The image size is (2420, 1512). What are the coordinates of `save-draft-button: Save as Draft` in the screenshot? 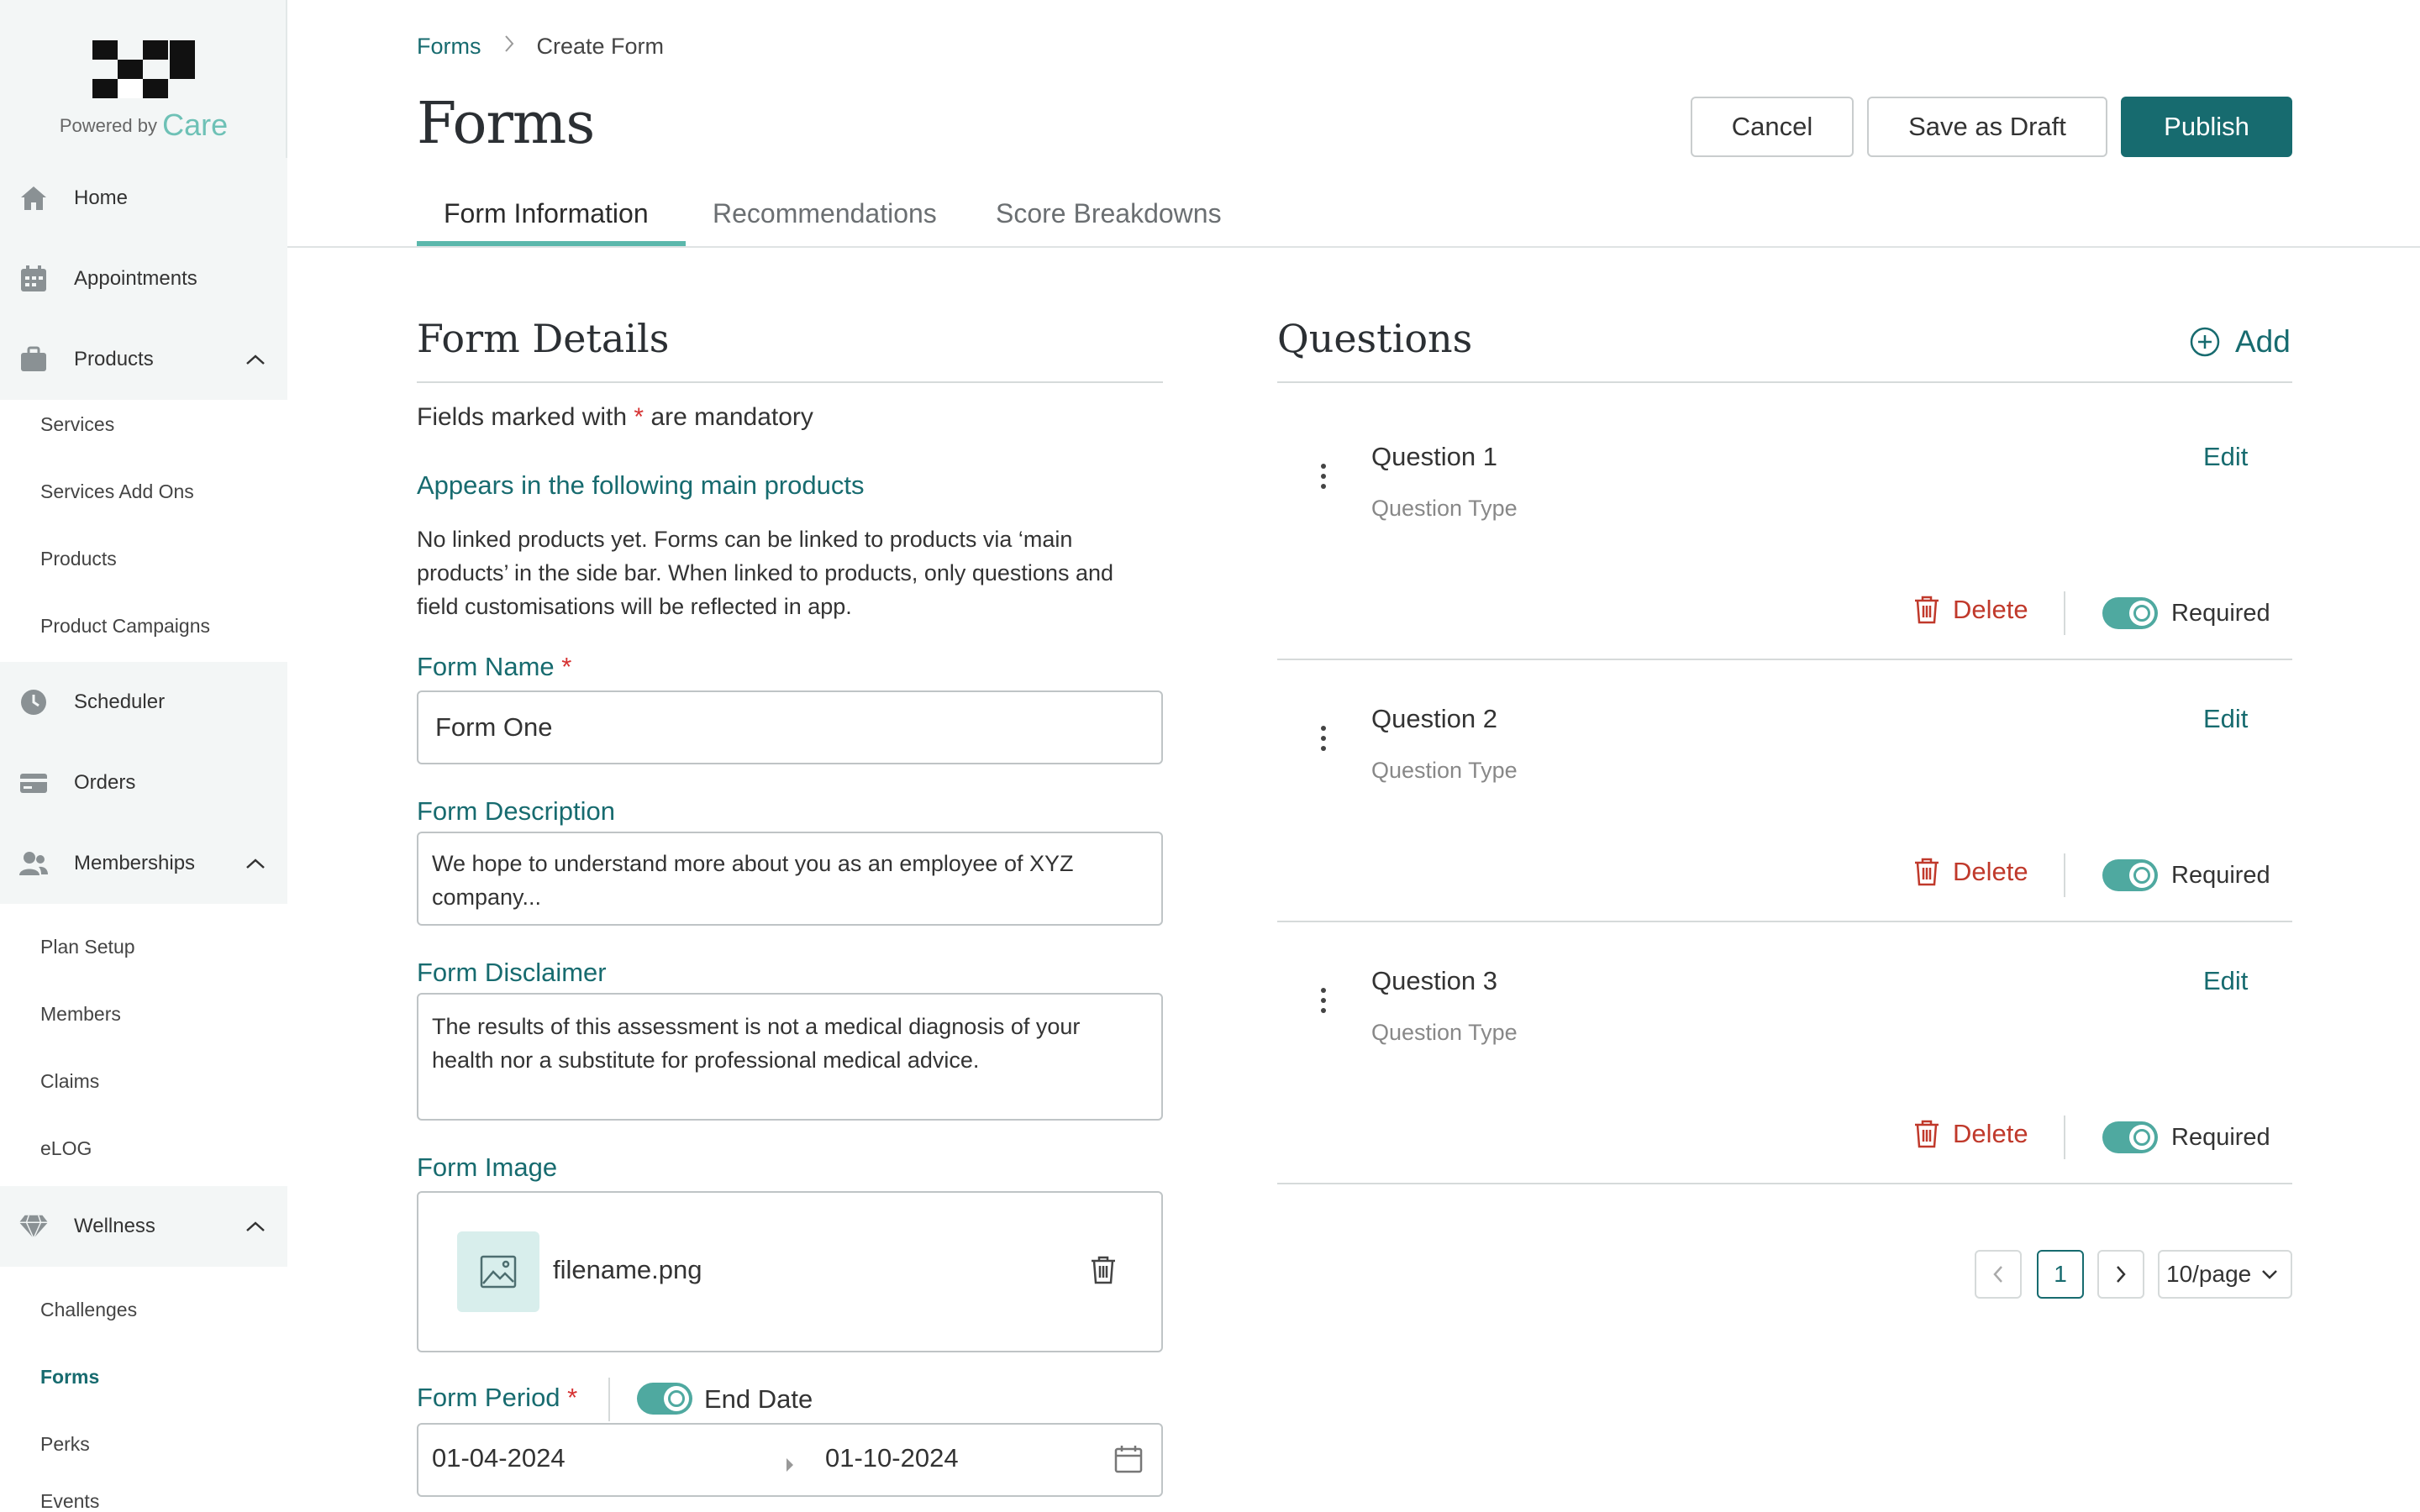 It's located at (1987, 127).